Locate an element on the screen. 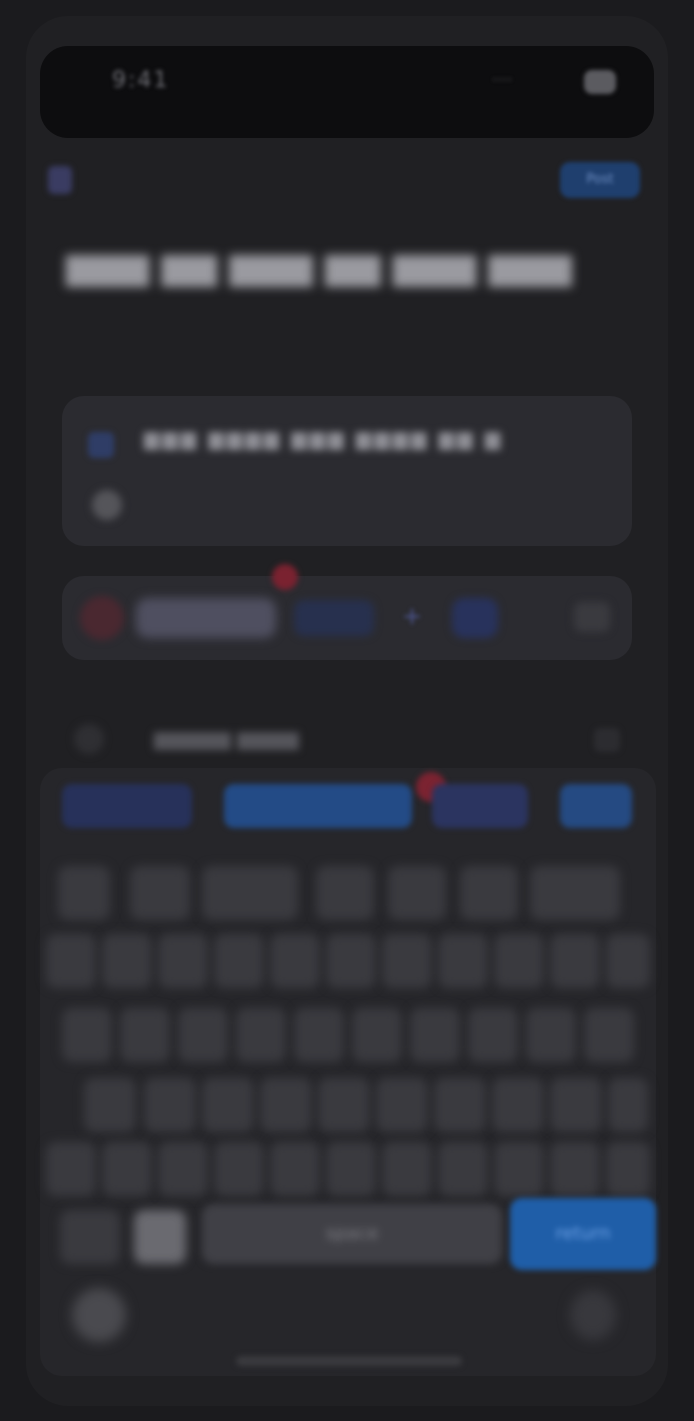 This screenshot has width=694, height=1421. notification-badge is located at coordinates (285, 577).